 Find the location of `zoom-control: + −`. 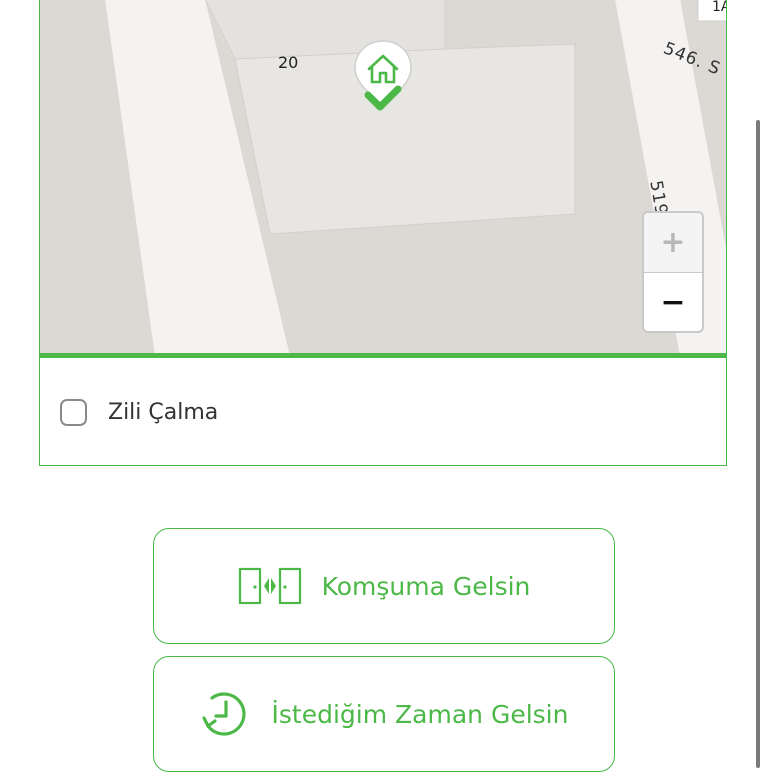

zoom-control: + − is located at coordinates (673, 272).